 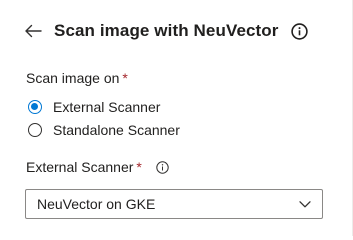 What do you see at coordinates (116, 130) in the screenshot?
I see `radio-label-standalone-scanner: Standalone Scanner` at bounding box center [116, 130].